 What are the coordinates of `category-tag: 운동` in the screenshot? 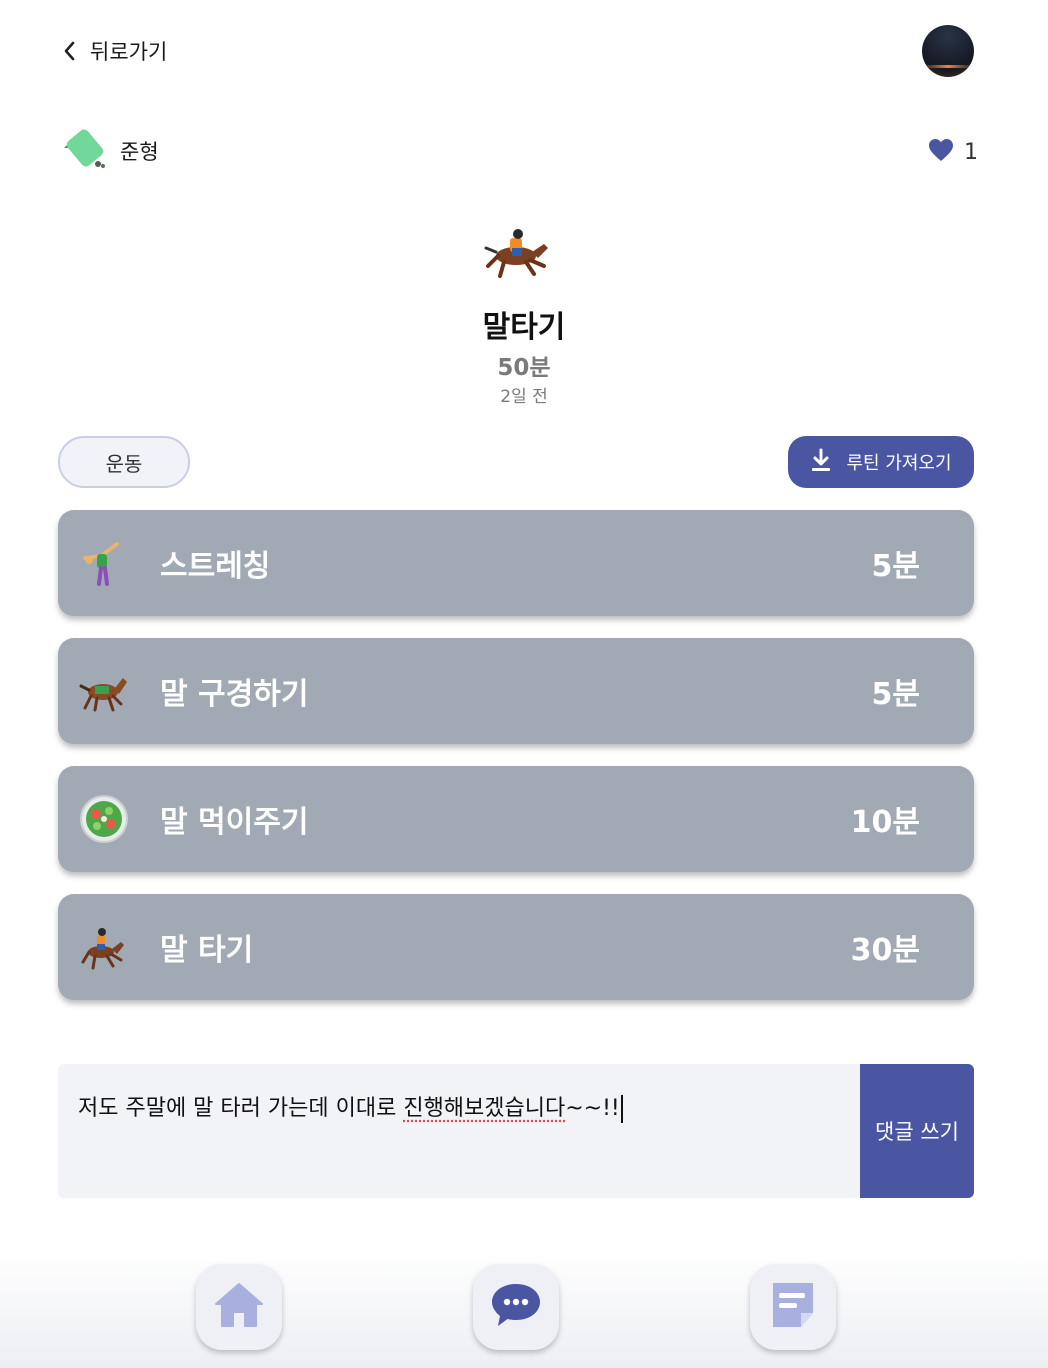 It's located at (124, 462).